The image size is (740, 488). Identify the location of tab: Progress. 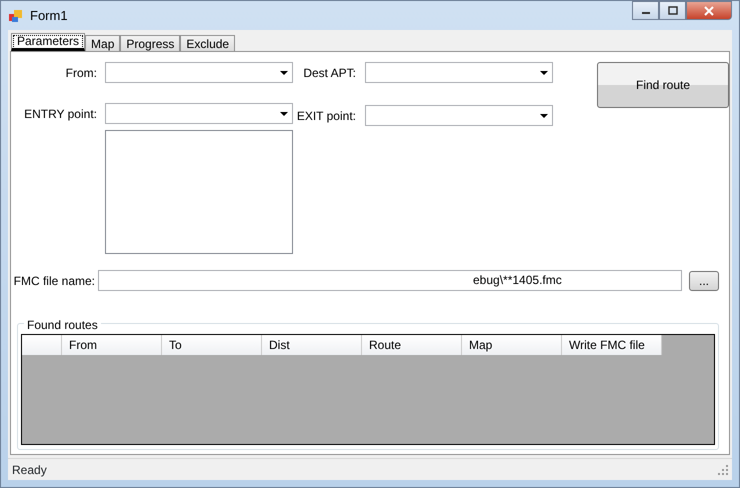
(150, 43).